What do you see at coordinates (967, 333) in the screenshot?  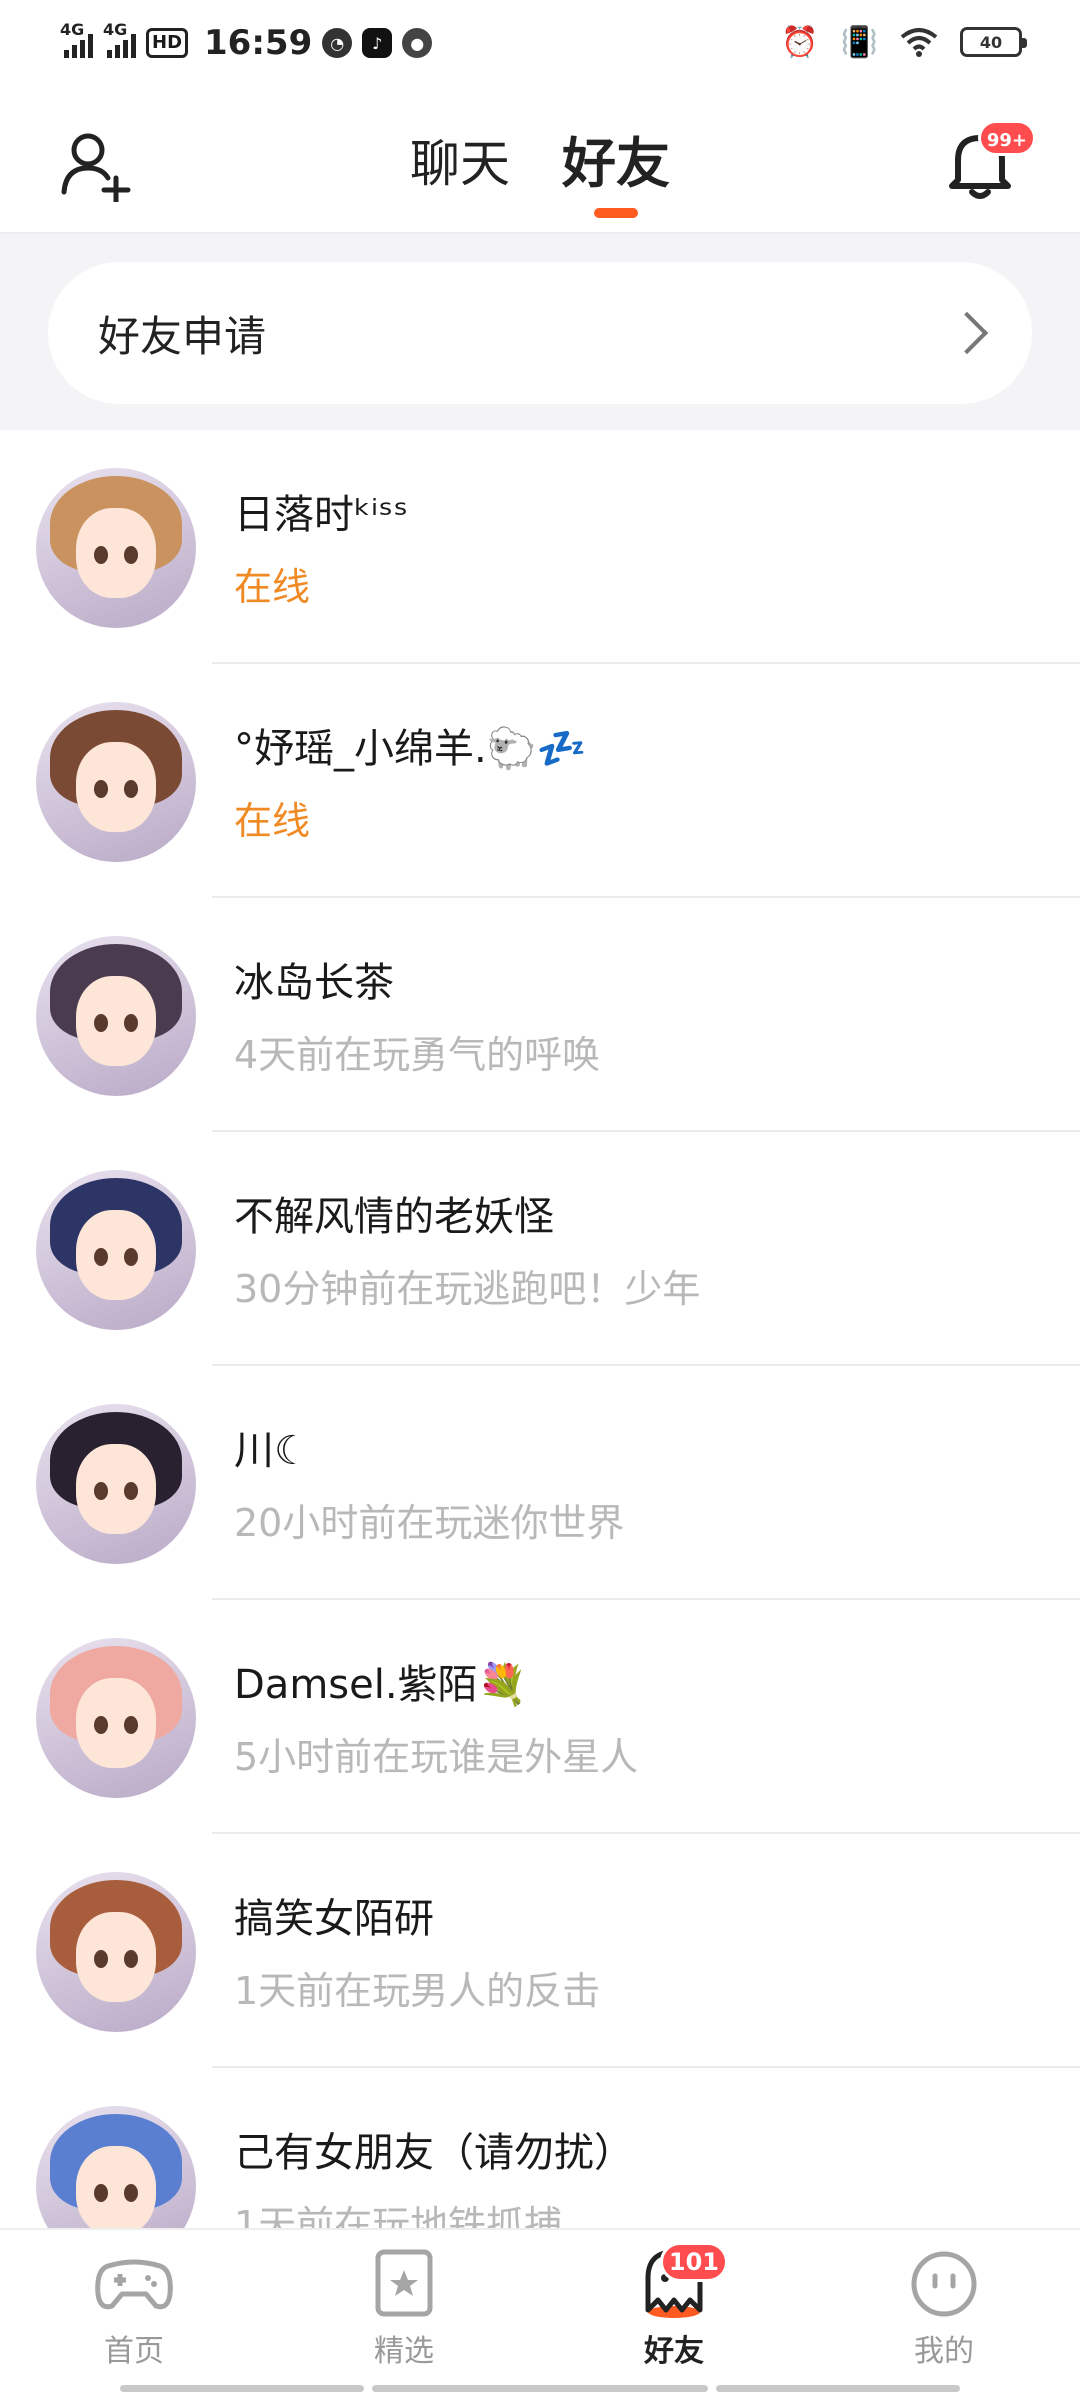 I see `chevron-right-icon` at bounding box center [967, 333].